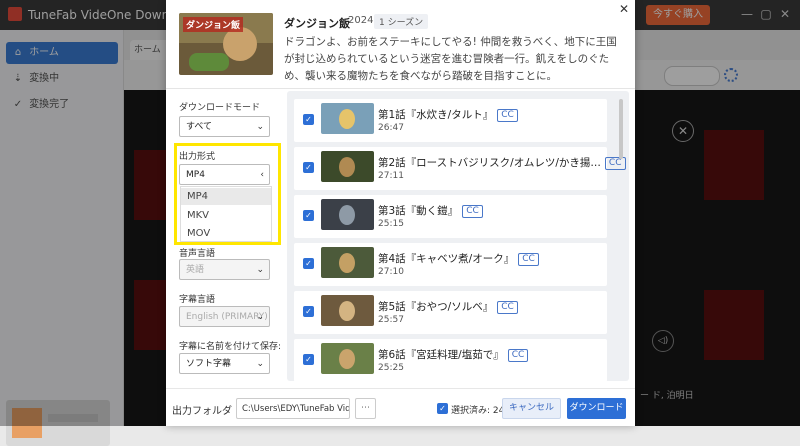 Image resolution: width=800 pixels, height=446 pixels. What do you see at coordinates (293, 408) in the screenshot?
I see `output-folder-field: C:\Users\EDY\TuneFab Vide` at bounding box center [293, 408].